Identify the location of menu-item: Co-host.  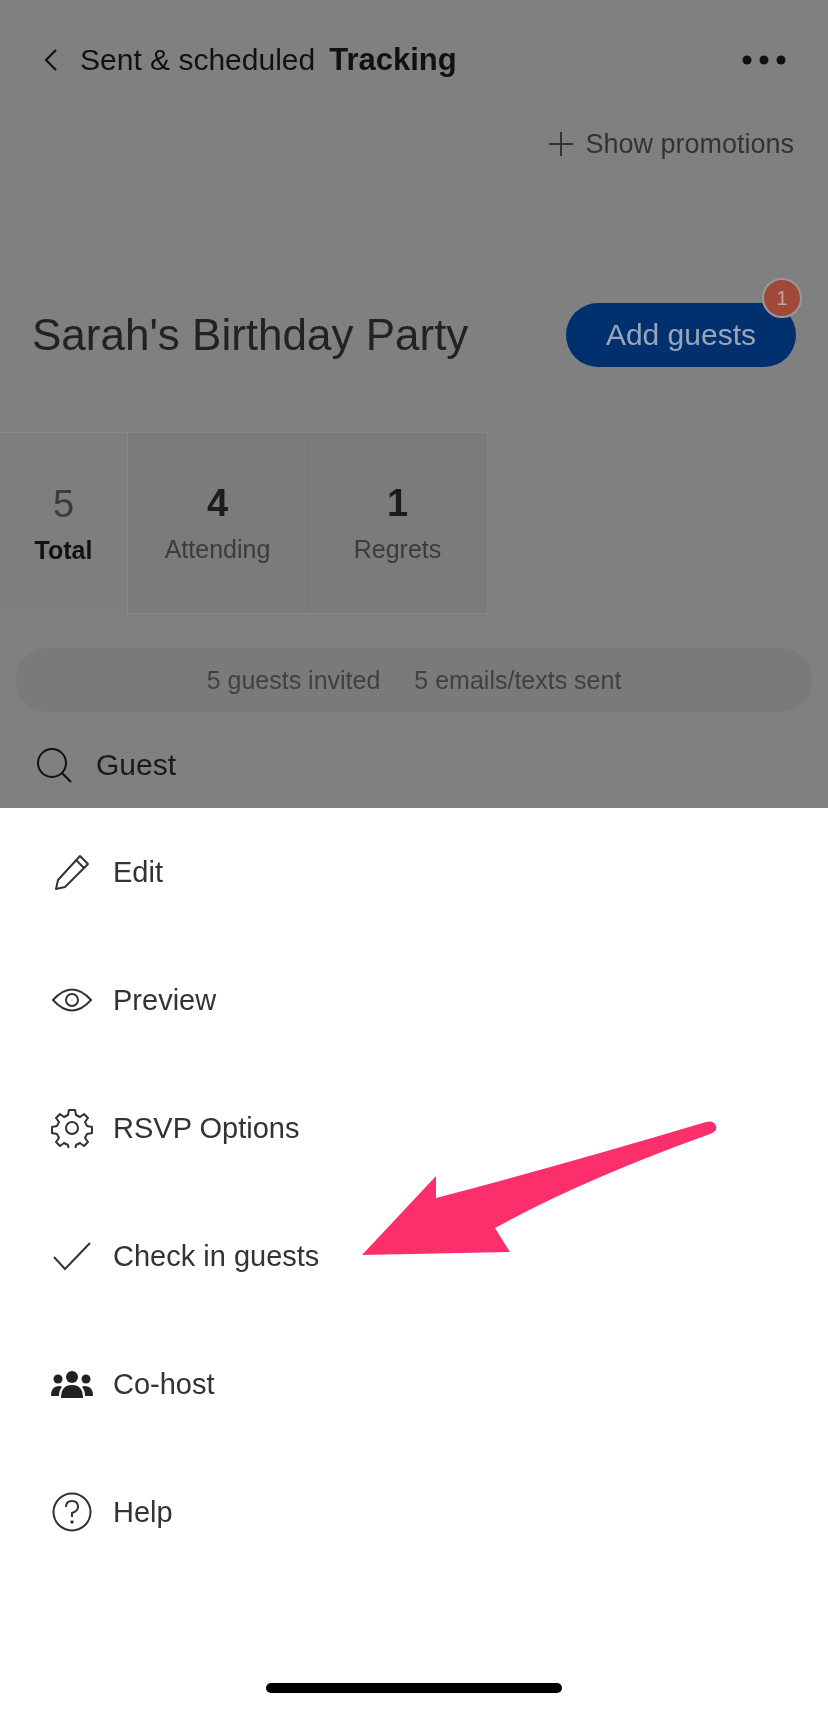
(414, 1384).